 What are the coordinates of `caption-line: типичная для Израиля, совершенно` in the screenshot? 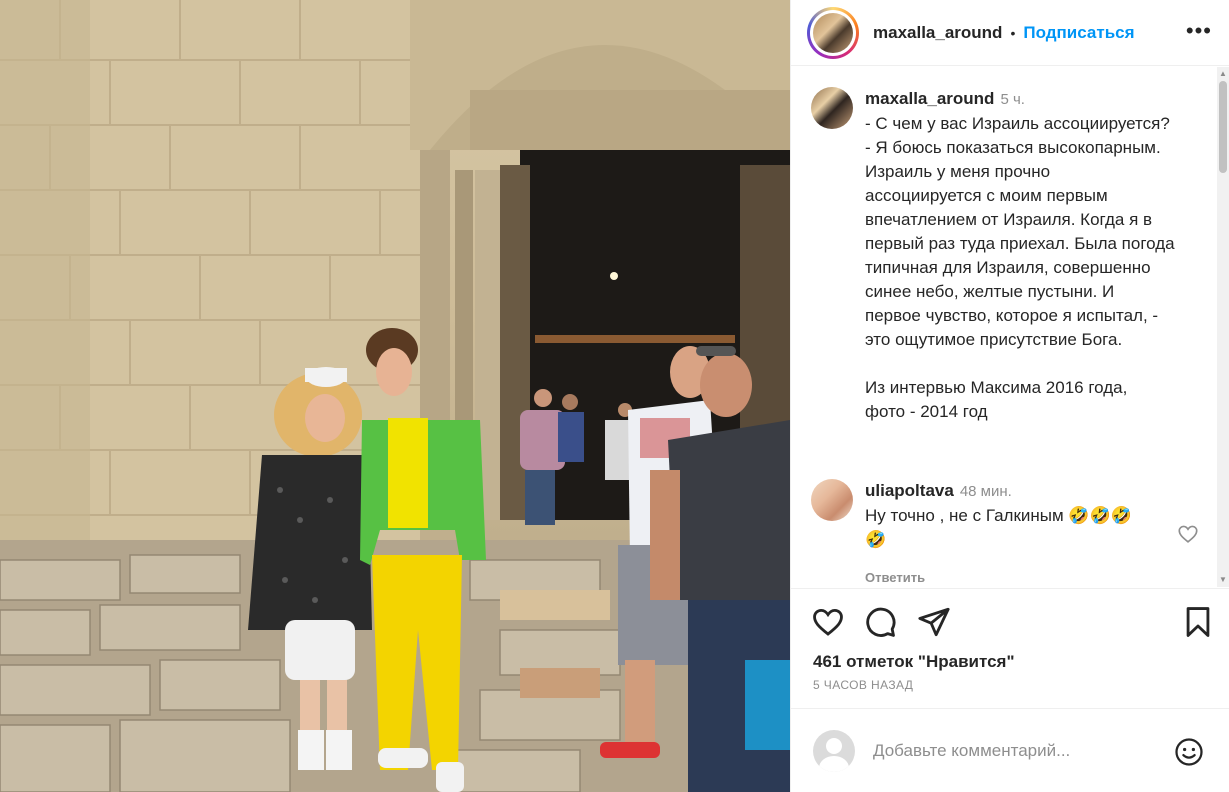 It's located at (1008, 267).